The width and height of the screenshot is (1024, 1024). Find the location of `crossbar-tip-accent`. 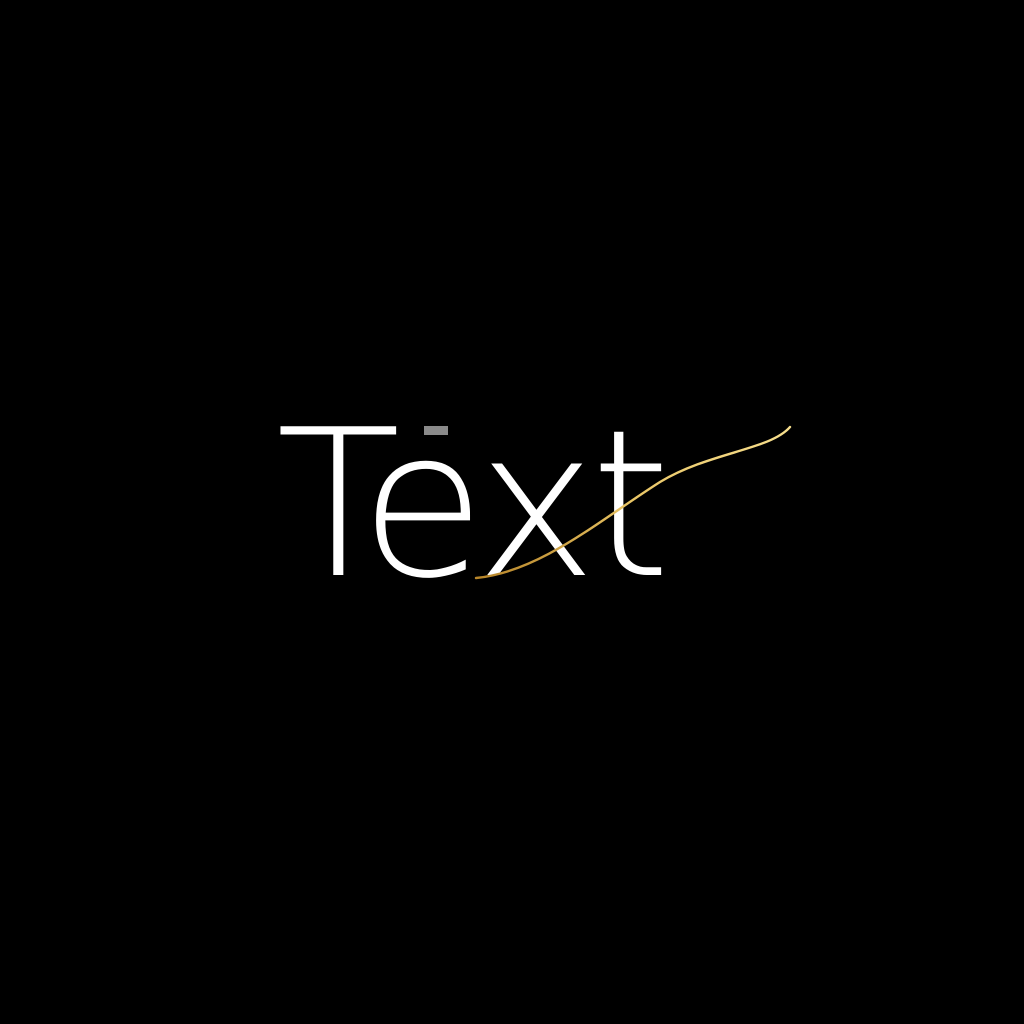

crossbar-tip-accent is located at coordinates (436, 430).